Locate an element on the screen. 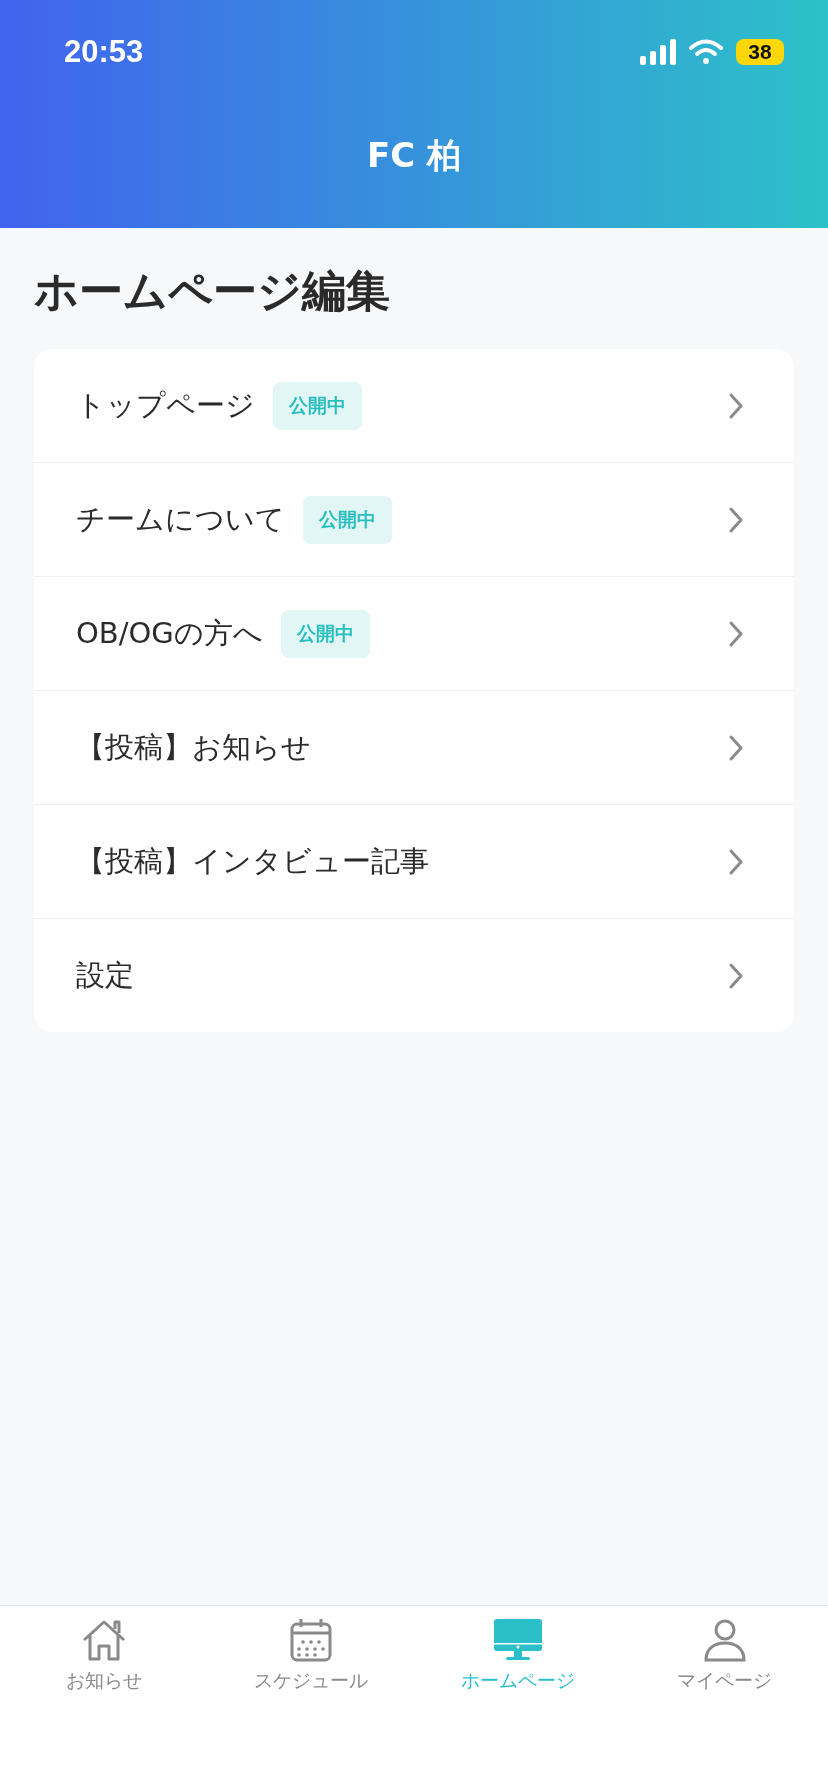  menu-item-label: OB/OGの方へ is located at coordinates (169, 633).